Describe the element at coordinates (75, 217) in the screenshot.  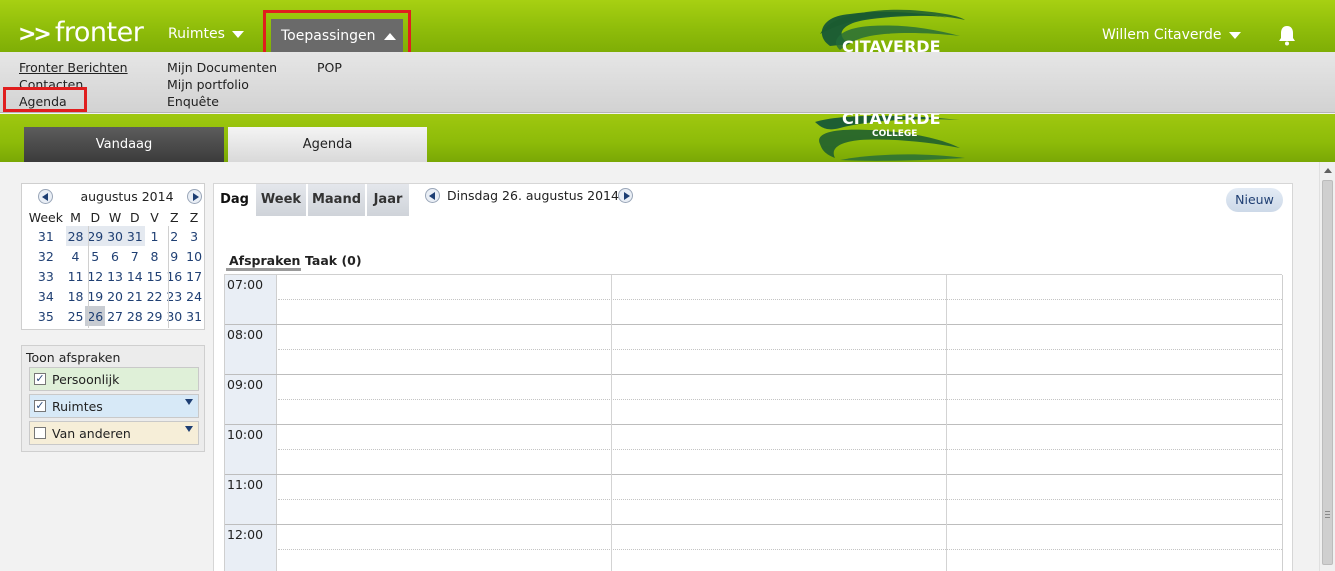
I see `day-header: M` at that location.